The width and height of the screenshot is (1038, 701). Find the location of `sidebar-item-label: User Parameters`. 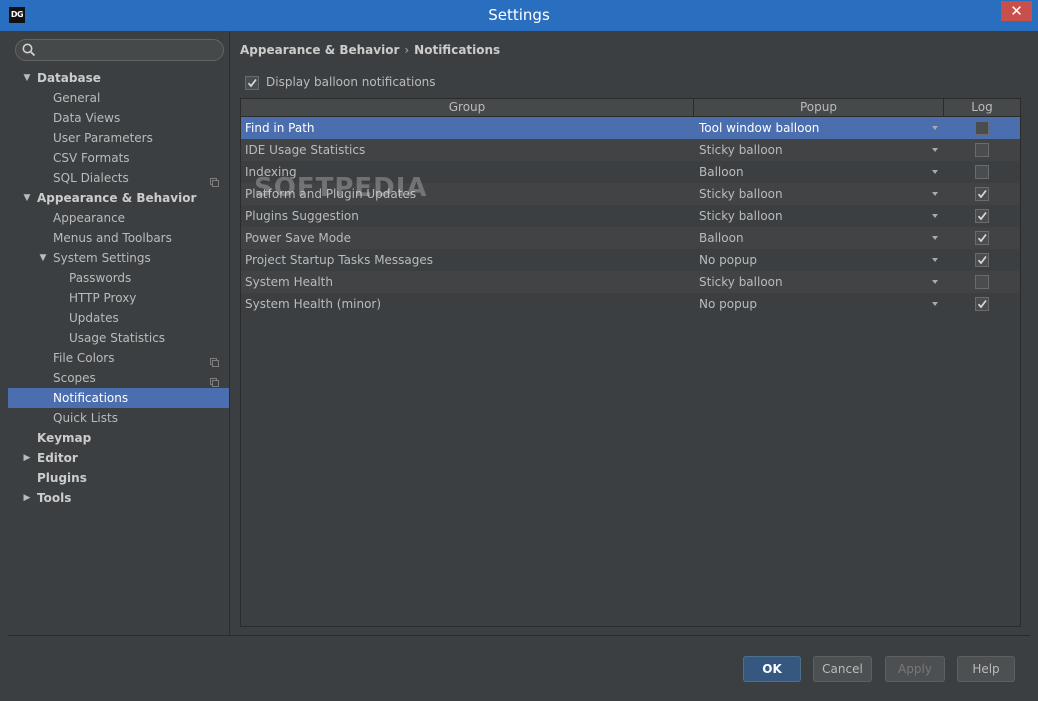

sidebar-item-label: User Parameters is located at coordinates (103, 138).